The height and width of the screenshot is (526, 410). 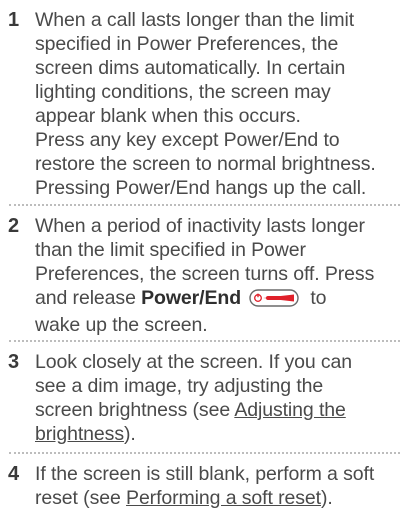 What do you see at coordinates (205, 164) in the screenshot?
I see `text-line: restore the screen to normal brightness.` at bounding box center [205, 164].